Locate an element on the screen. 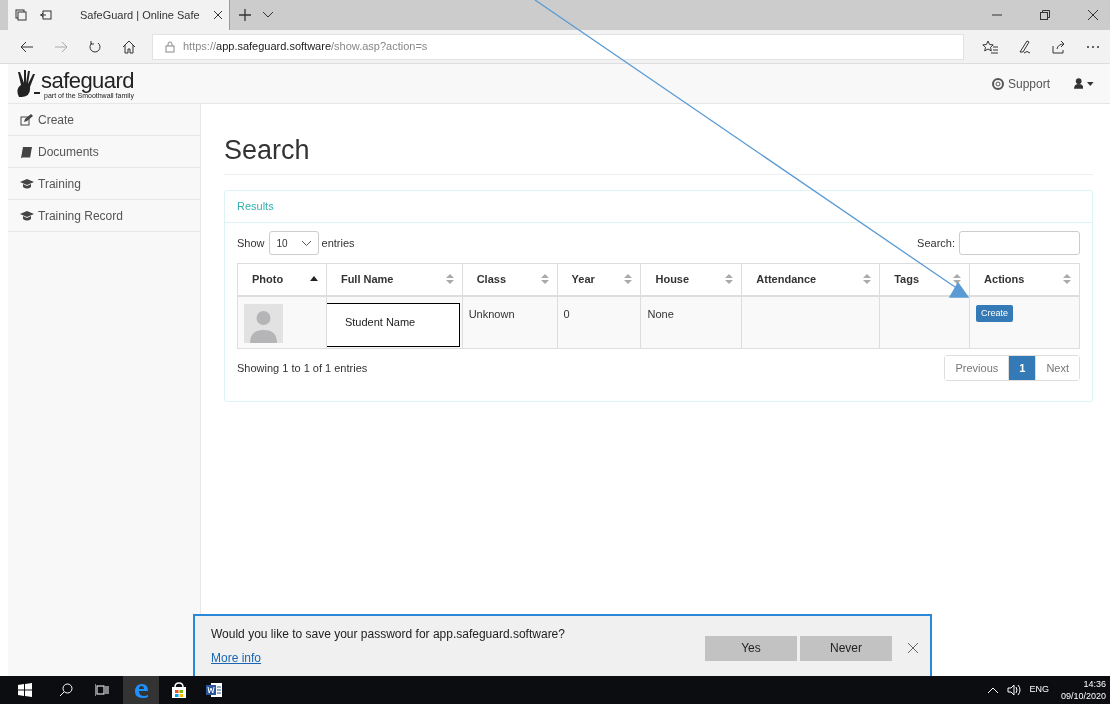 This screenshot has height=704, width=1110. pen-icon is located at coordinates (1025, 46).